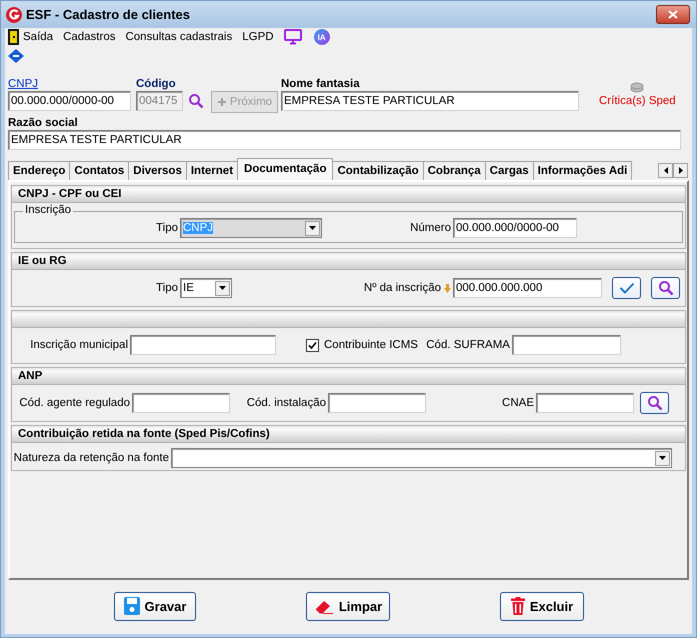 The image size is (697, 638). I want to click on field-label: Cód. instalação, so click(286, 403).